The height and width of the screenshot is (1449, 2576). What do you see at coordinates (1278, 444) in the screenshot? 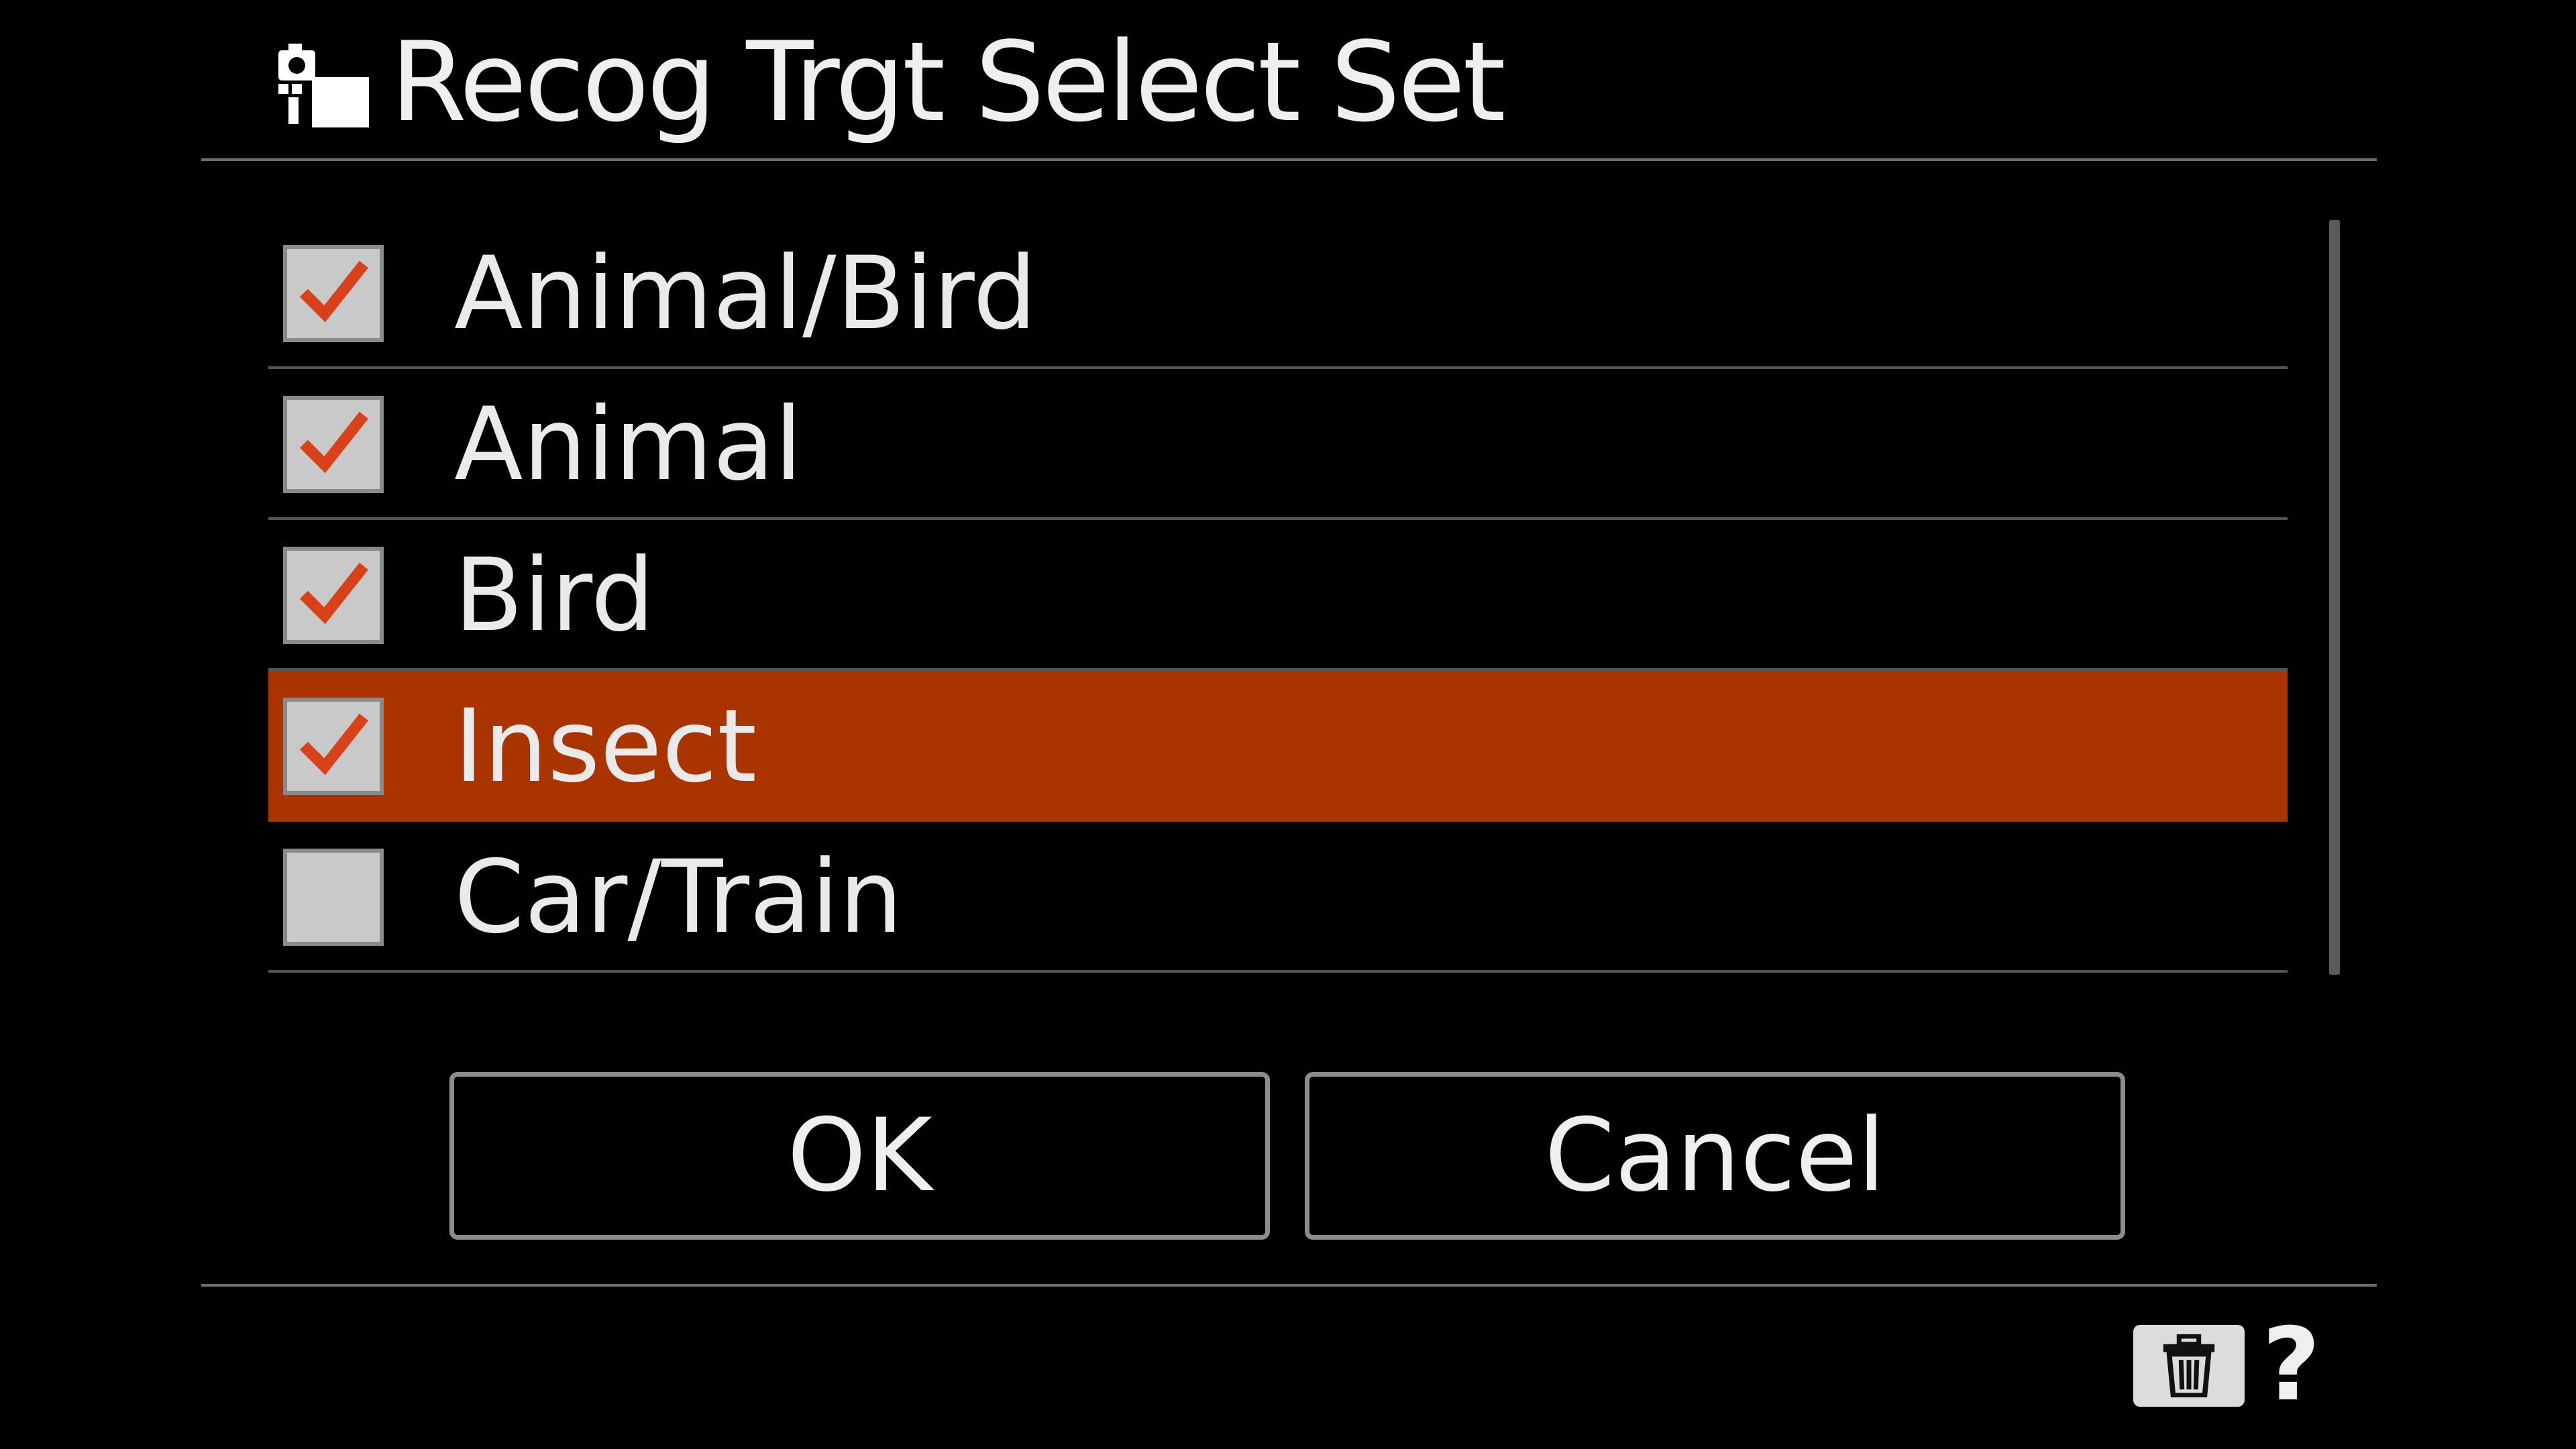
I see `list-item-animal: Animal` at bounding box center [1278, 444].